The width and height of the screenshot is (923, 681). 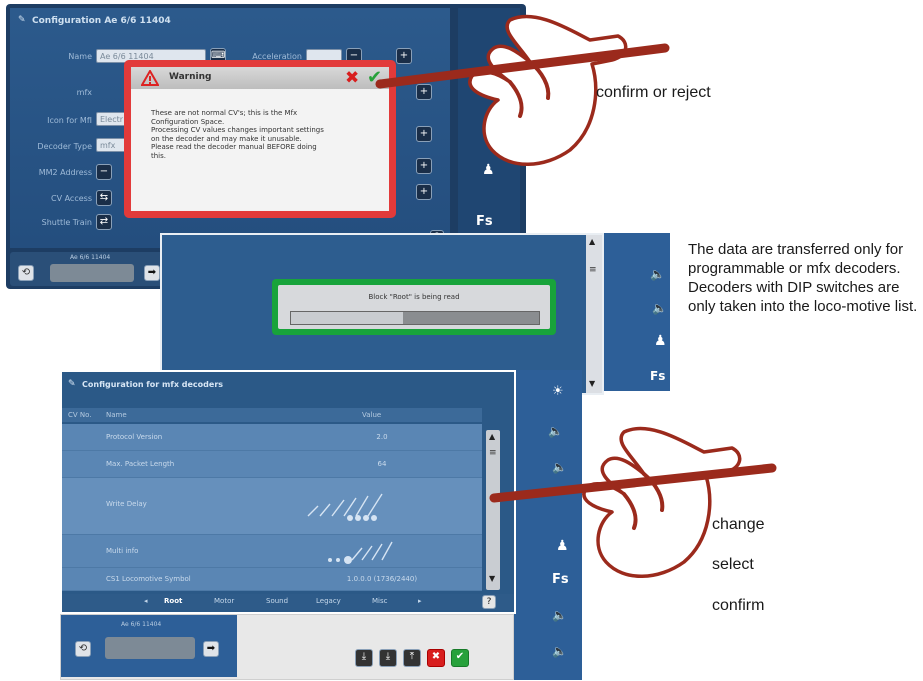 I want to click on reading-dialog-body: Block "Root" is being read, so click(x=414, y=307).